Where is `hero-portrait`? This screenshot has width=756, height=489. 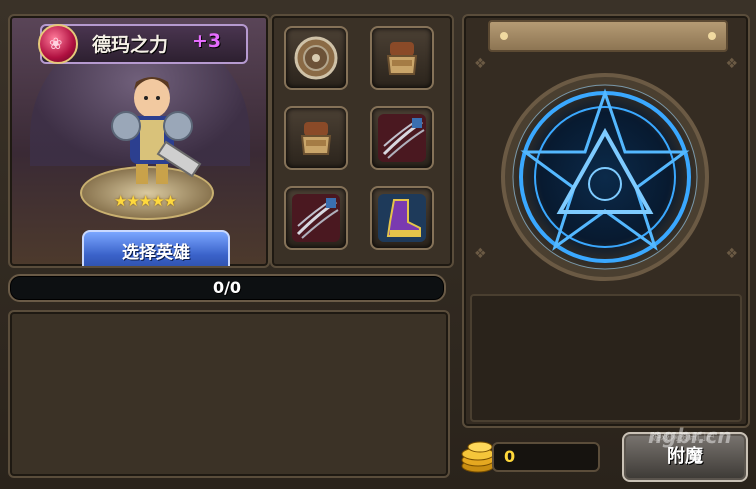 hero-portrait is located at coordinates (151, 132).